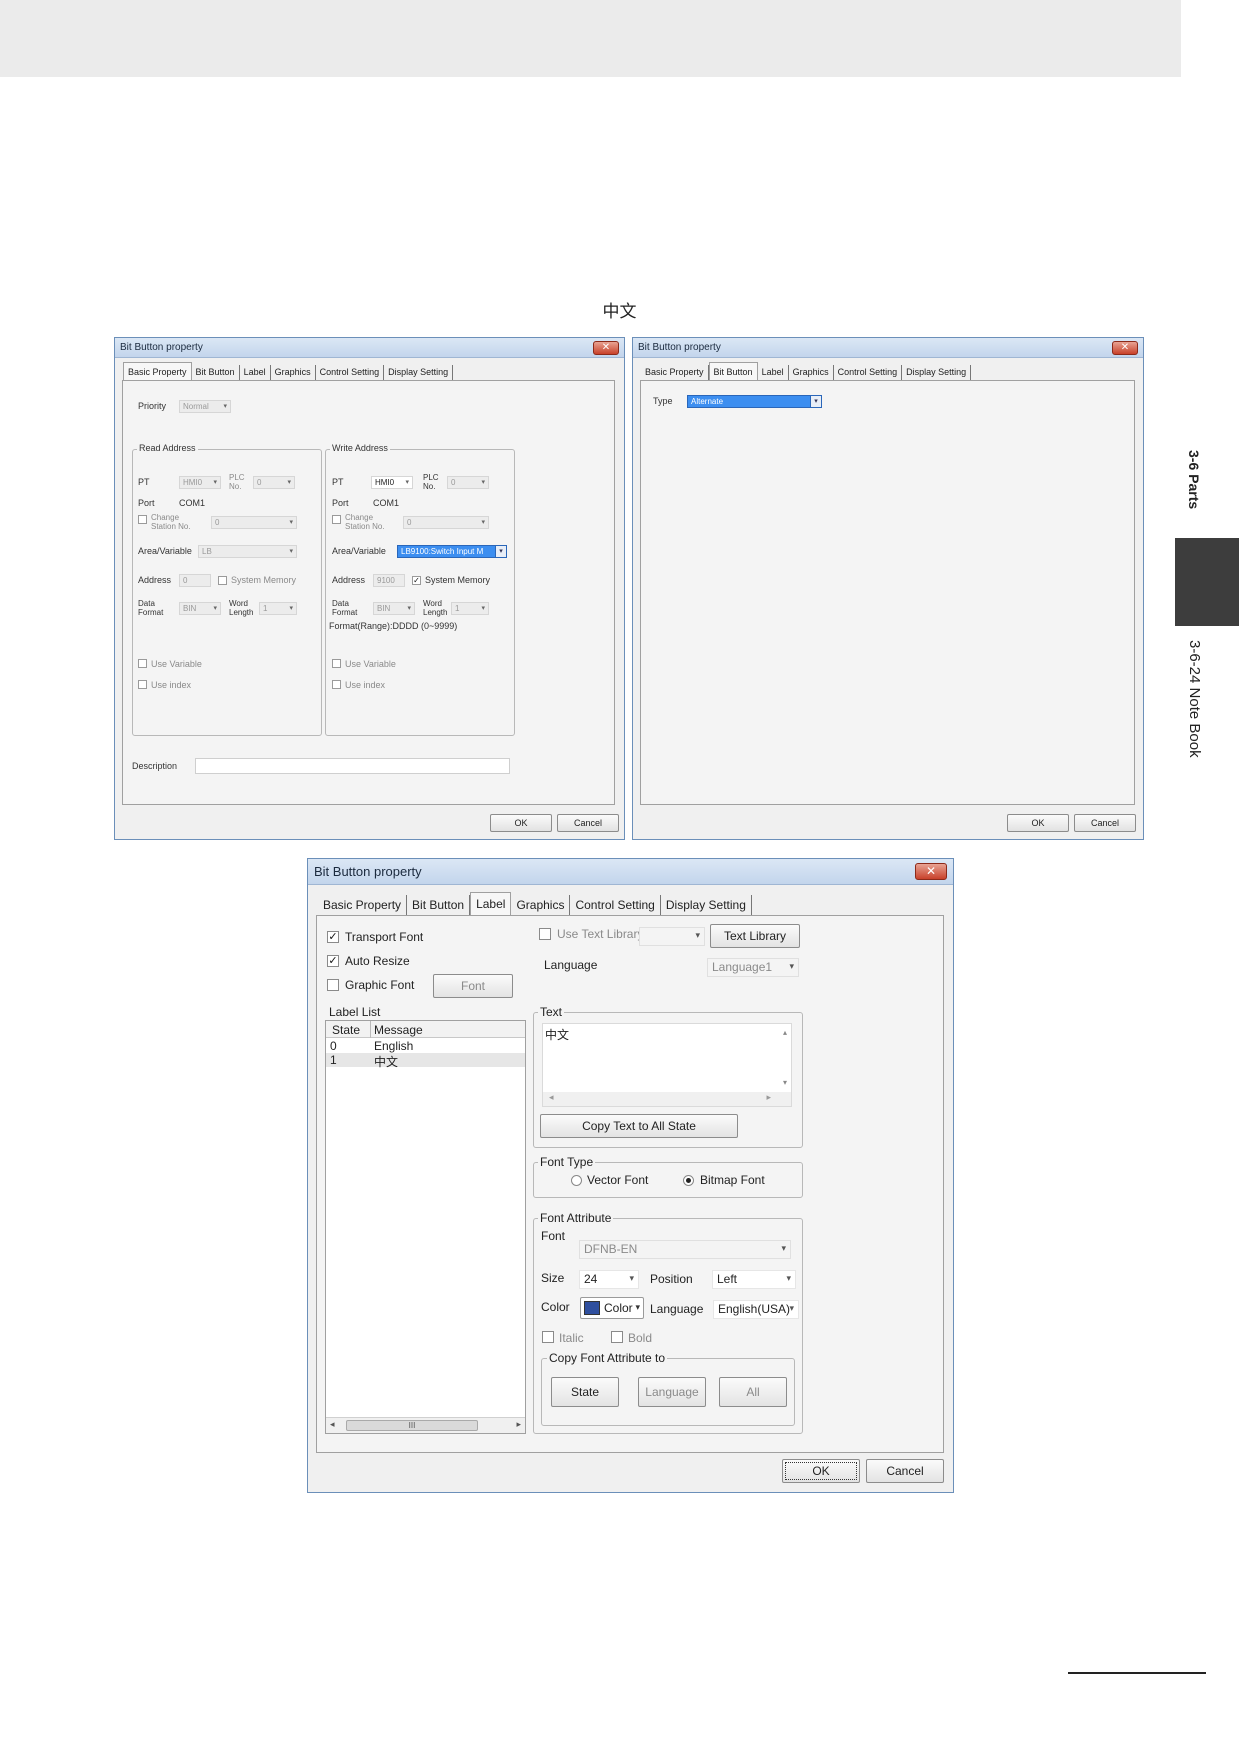  What do you see at coordinates (585, 1392) in the screenshot?
I see `copy-to-state-button: State` at bounding box center [585, 1392].